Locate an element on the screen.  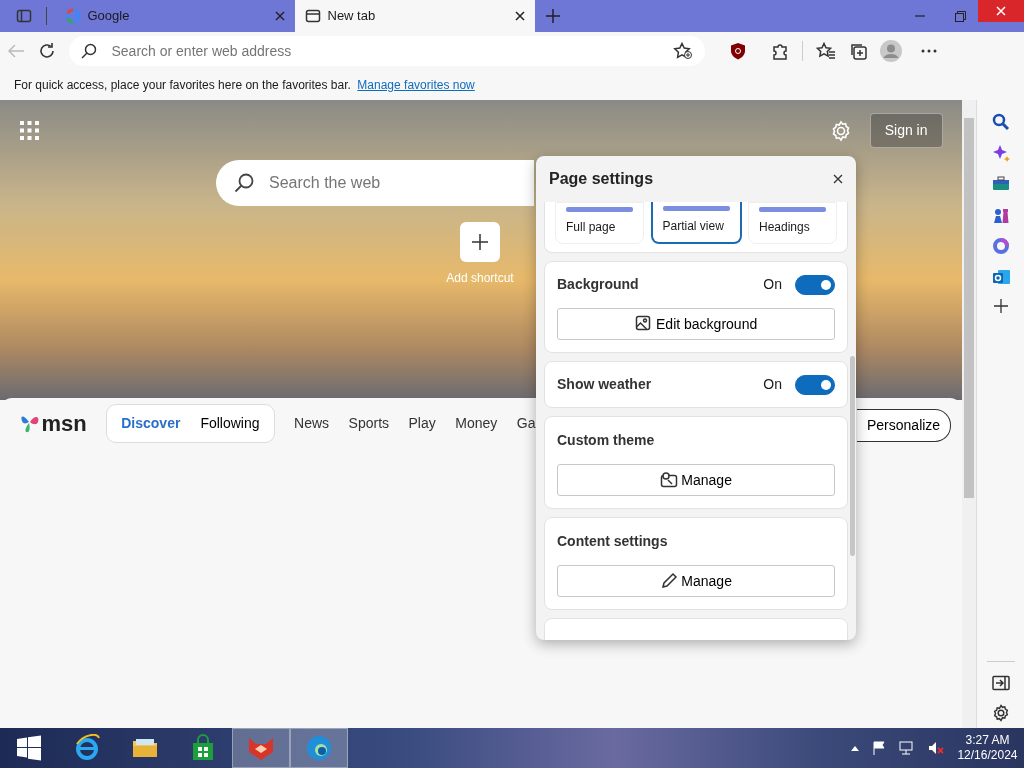
browser-tab: Google is located at coordinates (175, 16).